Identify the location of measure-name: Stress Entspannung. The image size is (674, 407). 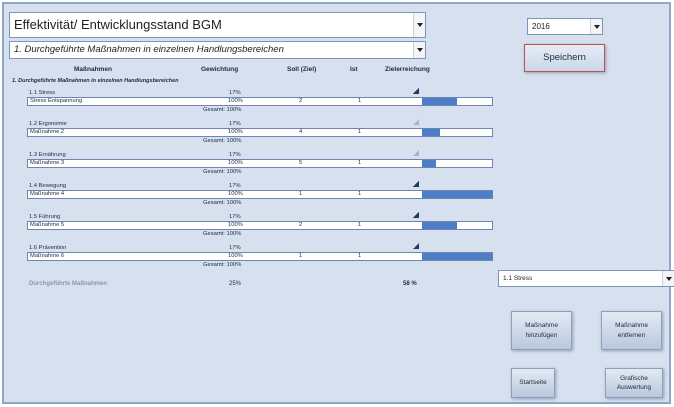
(56, 101).